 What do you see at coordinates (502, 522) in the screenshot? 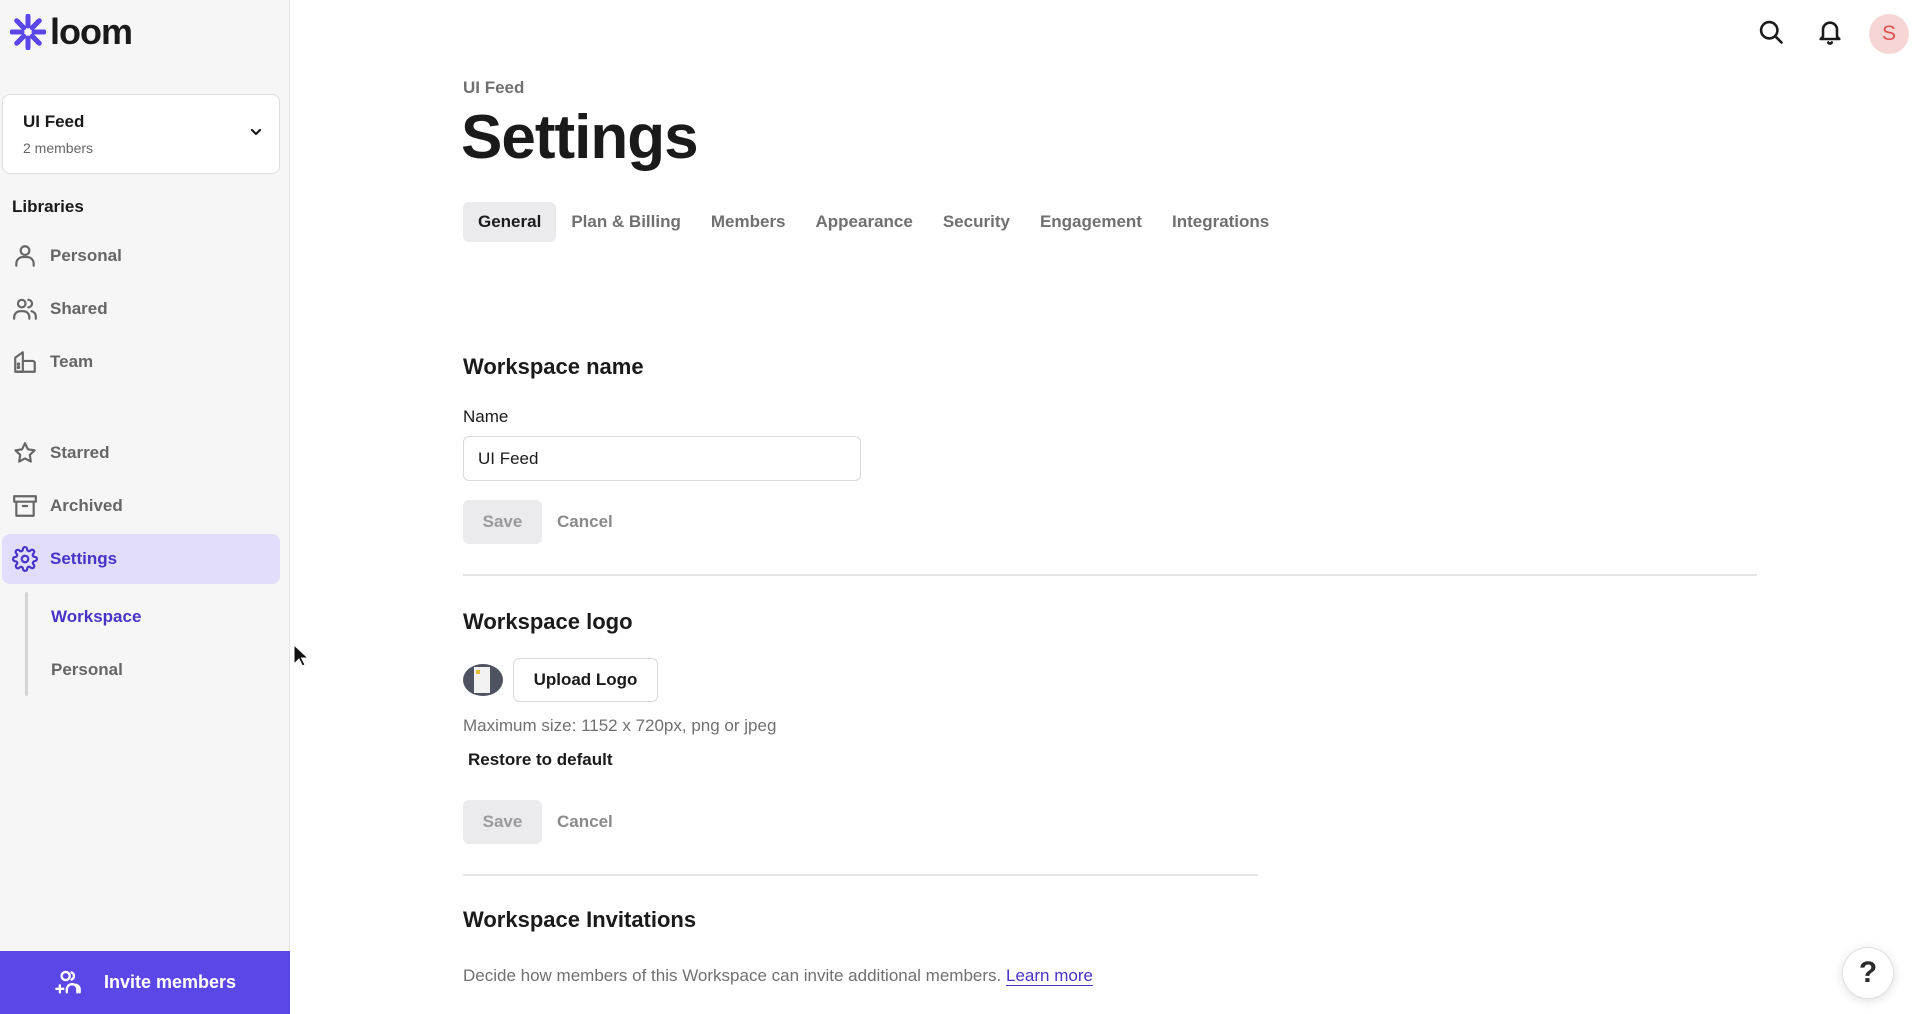
I see `workspace-name-save-button: Save` at bounding box center [502, 522].